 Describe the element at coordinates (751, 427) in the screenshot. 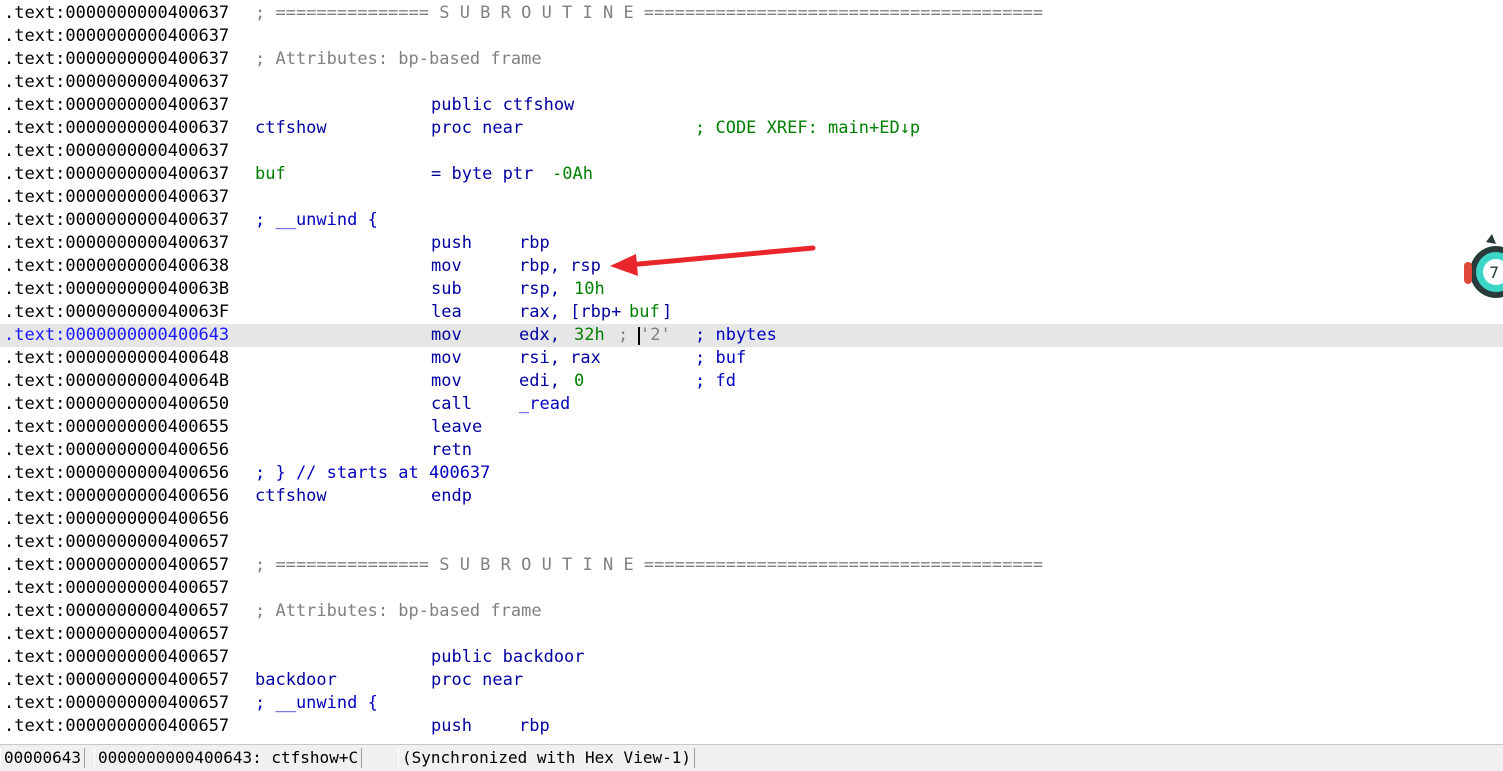

I see `listing-line: .text:0000000000400655 leave` at that location.